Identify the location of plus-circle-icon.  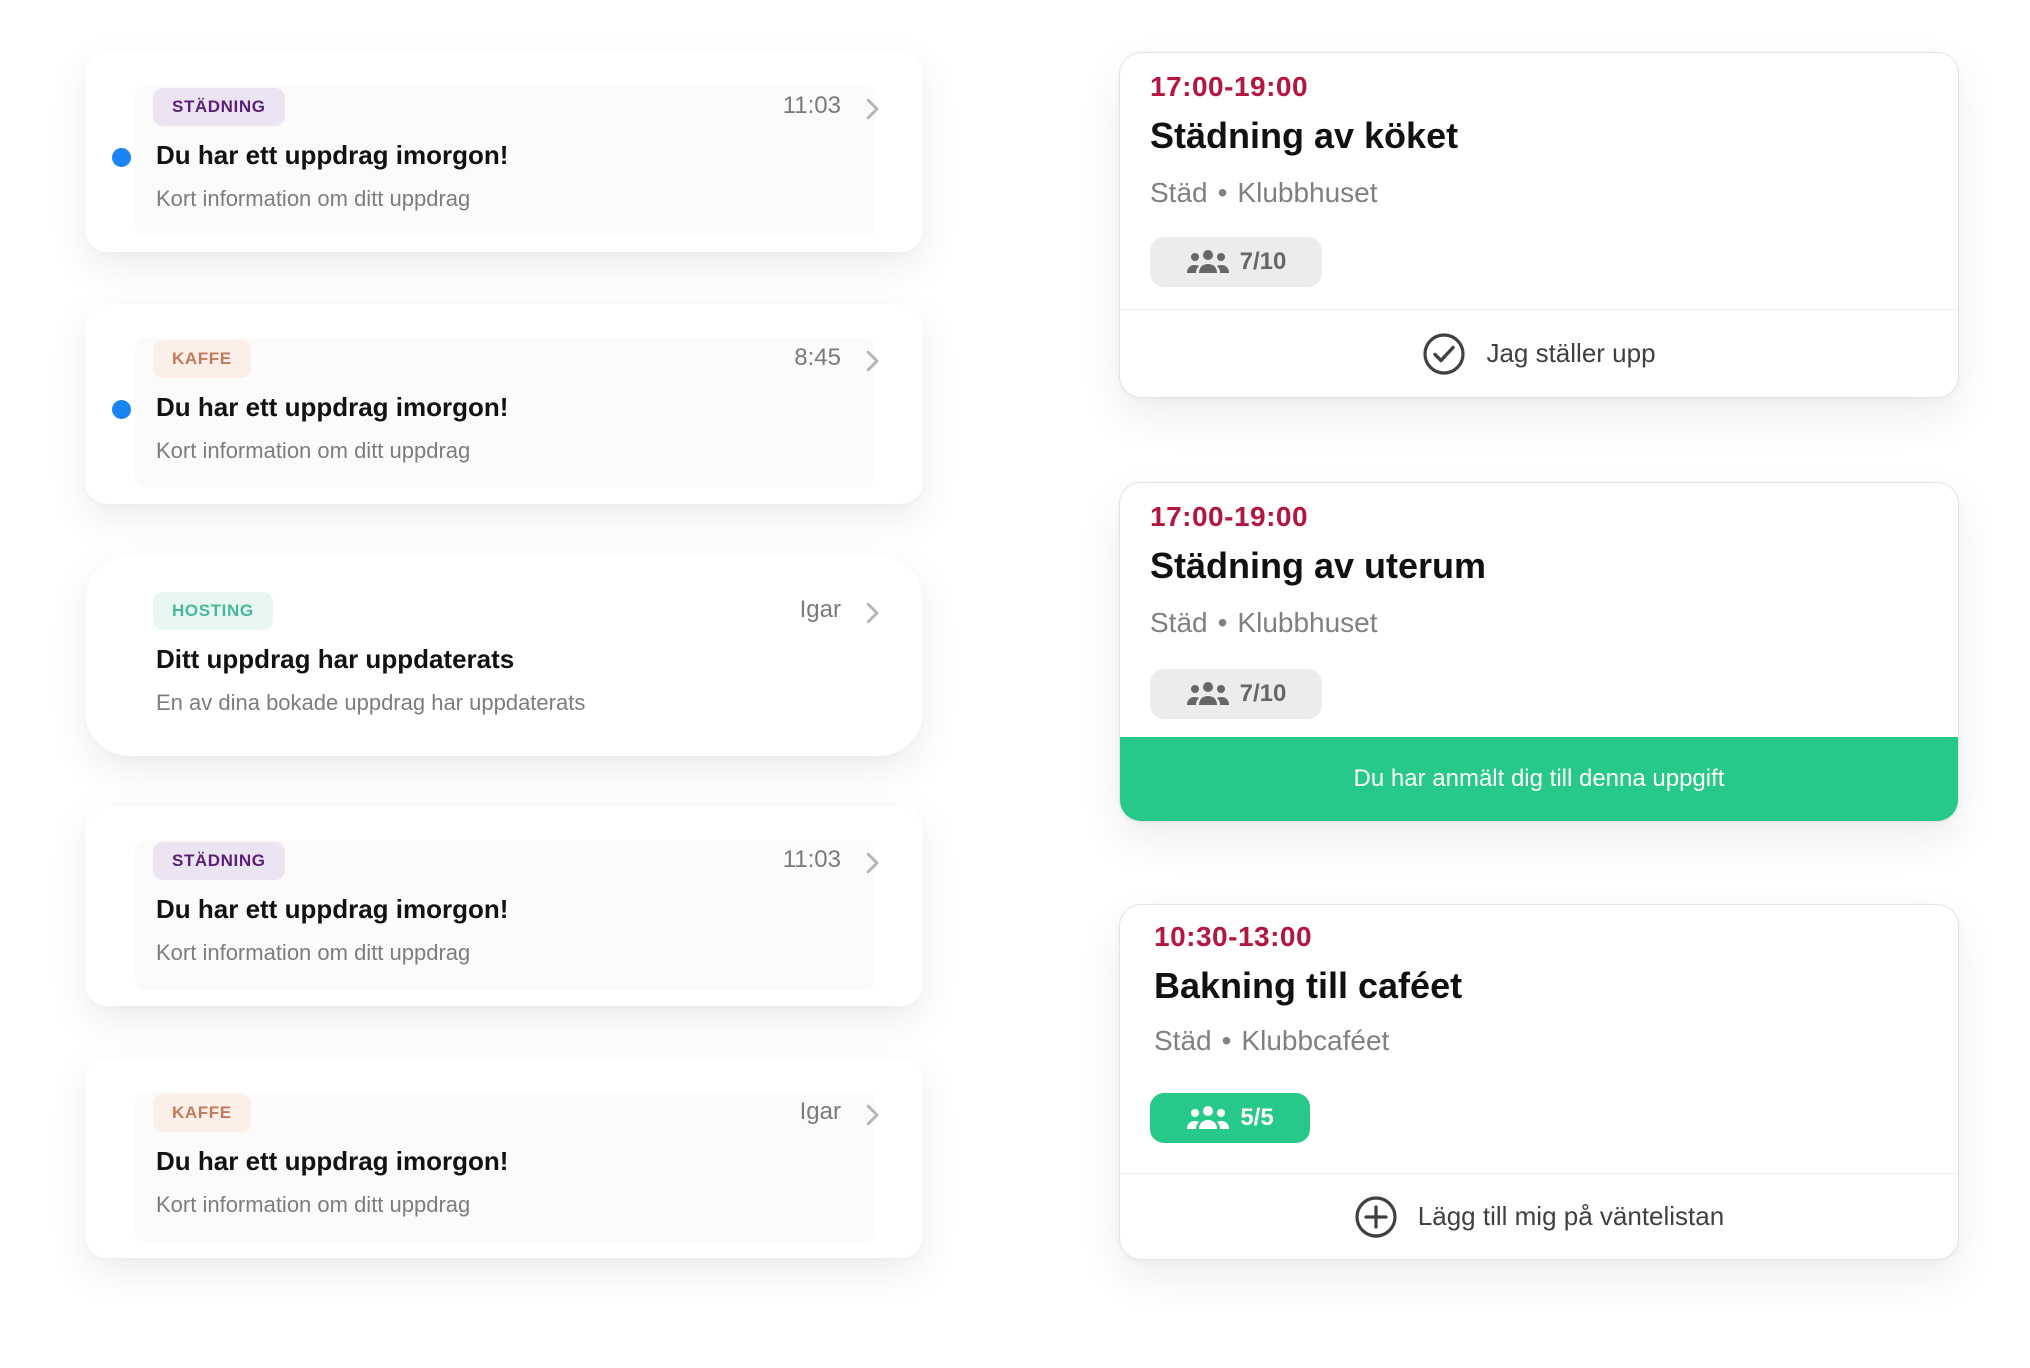
(1376, 1216).